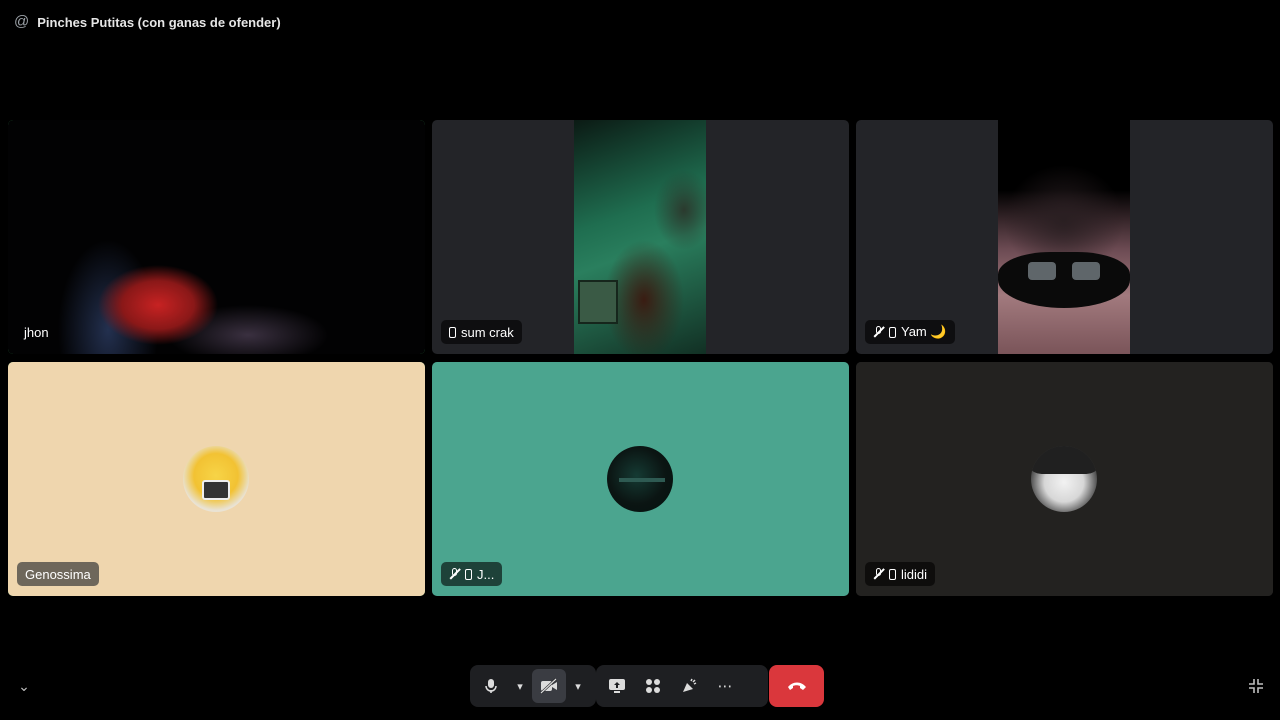  What do you see at coordinates (653, 686) in the screenshot?
I see `activities-icon` at bounding box center [653, 686].